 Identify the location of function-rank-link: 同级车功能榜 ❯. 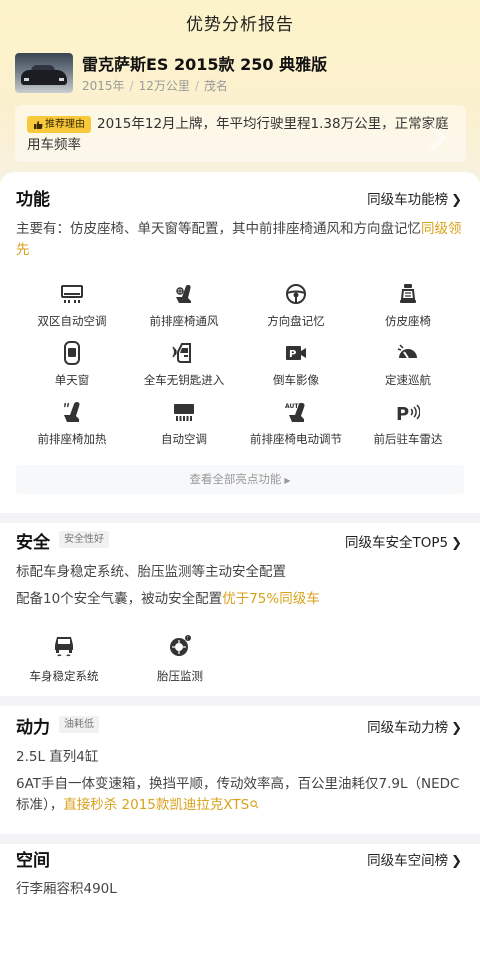
(414, 198).